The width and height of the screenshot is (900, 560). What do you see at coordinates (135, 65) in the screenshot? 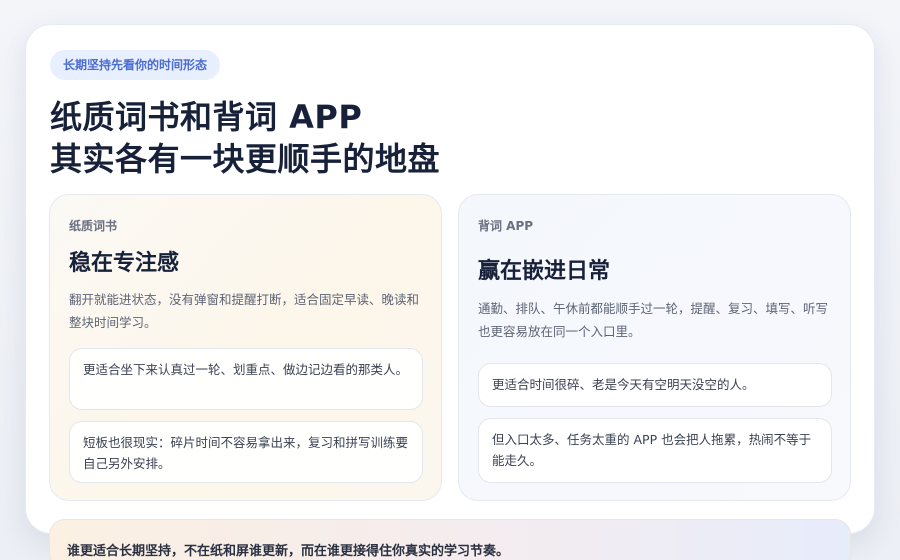
I see `topic-badge: 长期坚持先看你的时间形态` at bounding box center [135, 65].